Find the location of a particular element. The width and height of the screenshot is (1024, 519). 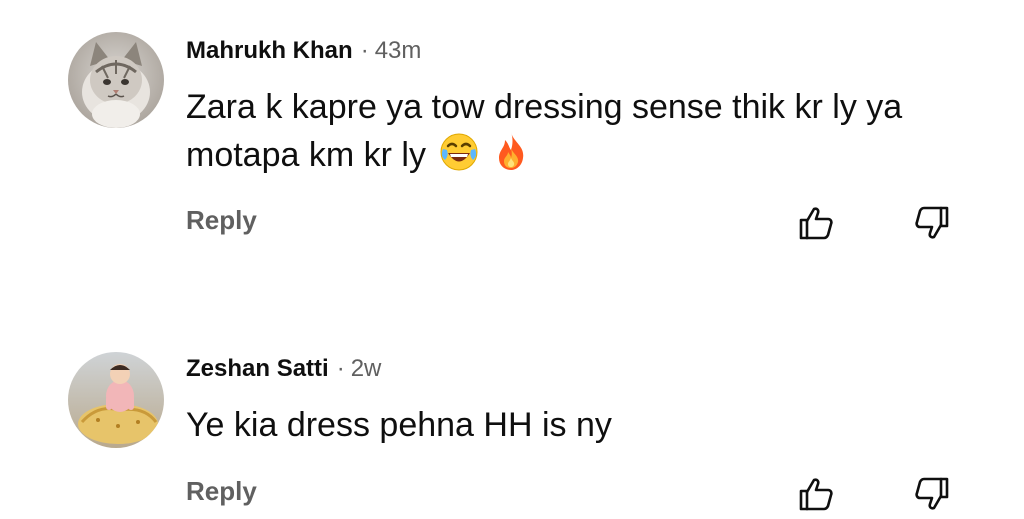

laughing-tears-emoji-icon is located at coordinates (459, 158).